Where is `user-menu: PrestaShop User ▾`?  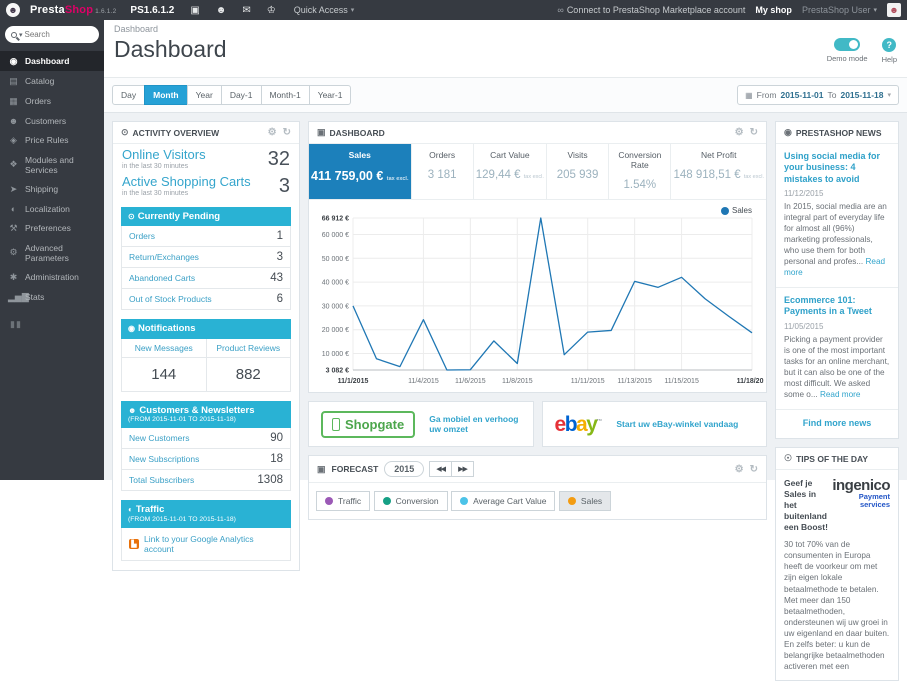
user-menu: PrestaShop User ▾ is located at coordinates (839, 10).